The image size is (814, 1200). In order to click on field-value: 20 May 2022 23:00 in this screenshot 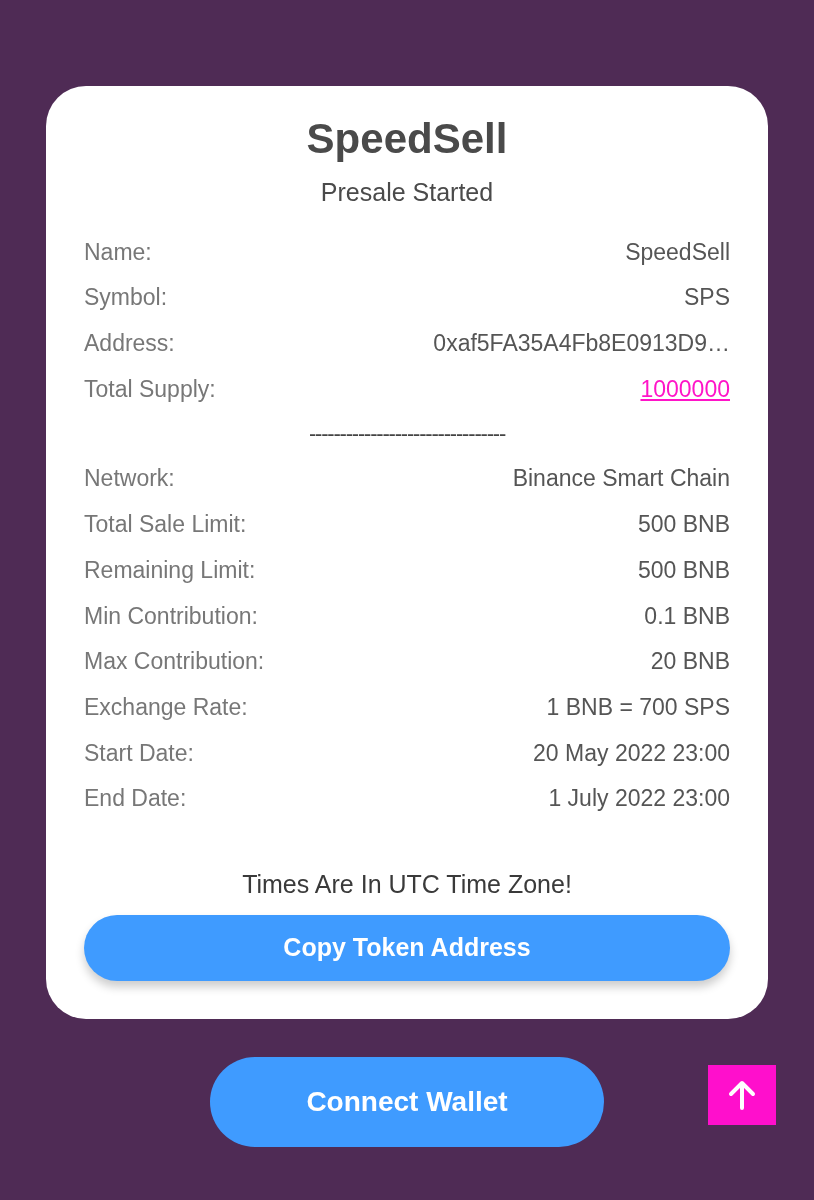, I will do `click(631, 753)`.